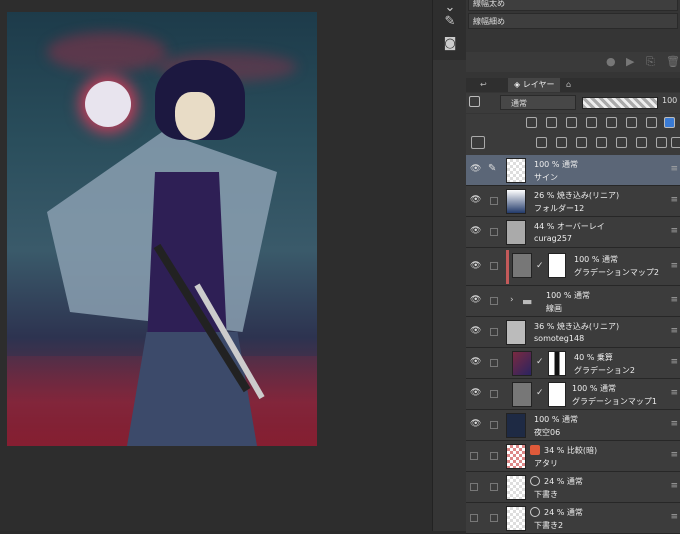 This screenshot has height=534, width=680. Describe the element at coordinates (581, 142) in the screenshot. I see `new-folder-icon` at that location.